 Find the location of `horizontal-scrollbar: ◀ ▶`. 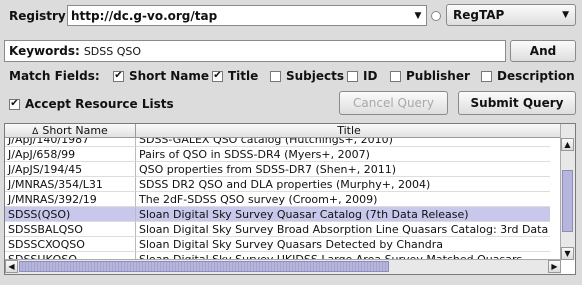

horizontal-scrollbar: ◀ ▶ is located at coordinates (283, 266).